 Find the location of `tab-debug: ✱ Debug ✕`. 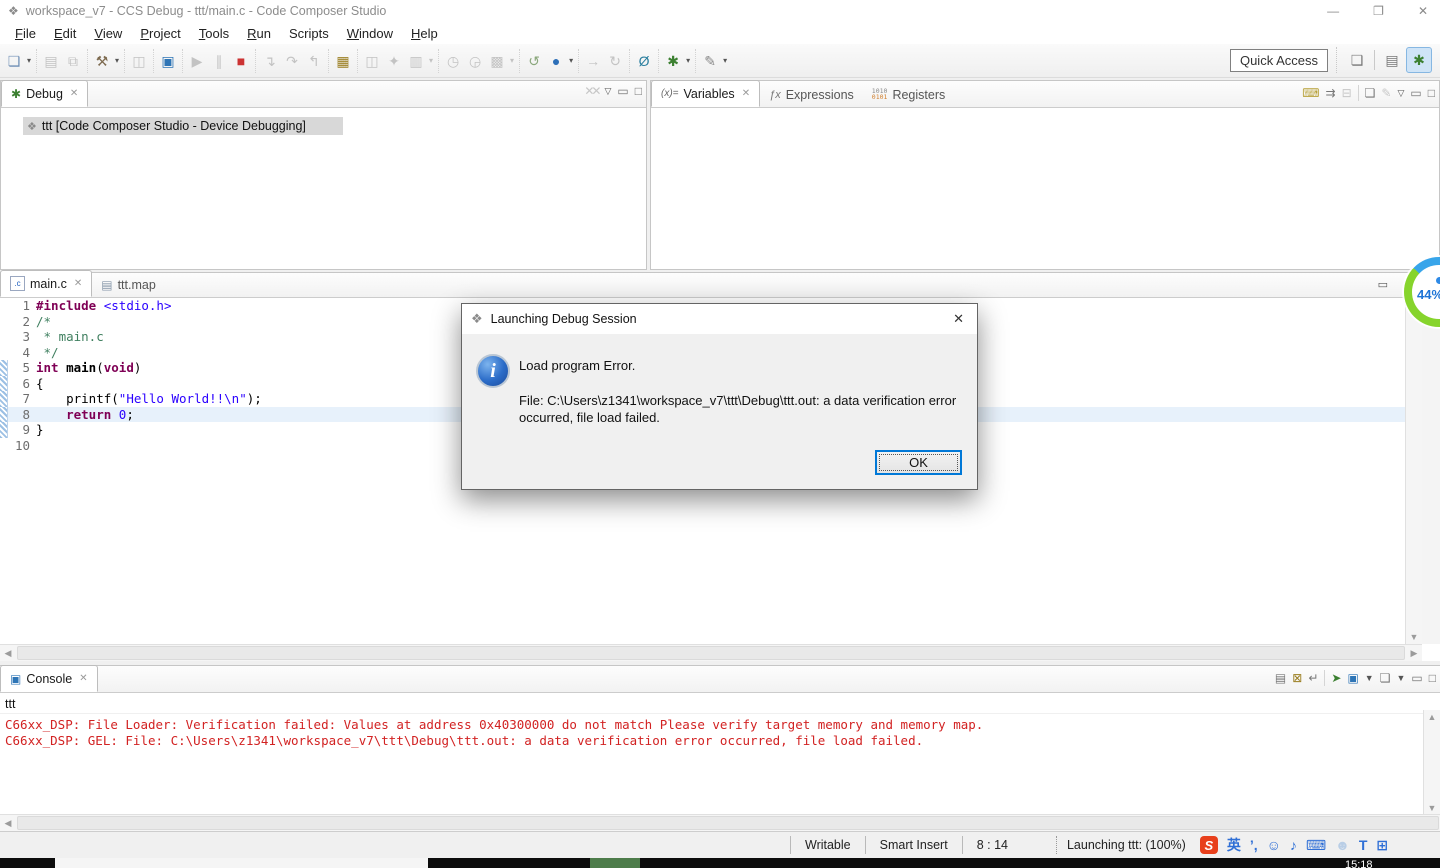

tab-debug: ✱ Debug ✕ is located at coordinates (45, 93).